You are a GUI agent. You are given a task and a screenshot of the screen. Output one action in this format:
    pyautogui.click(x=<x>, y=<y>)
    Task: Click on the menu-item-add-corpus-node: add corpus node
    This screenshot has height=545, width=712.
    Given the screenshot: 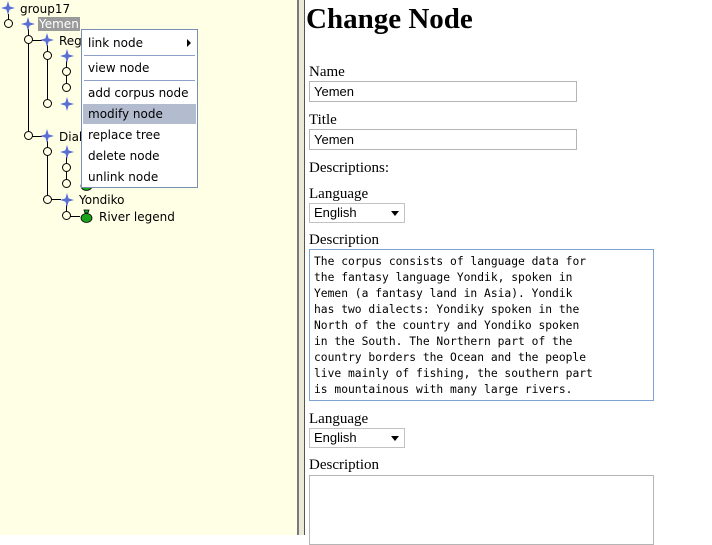 What is the action you would take?
    pyautogui.click(x=139, y=93)
    